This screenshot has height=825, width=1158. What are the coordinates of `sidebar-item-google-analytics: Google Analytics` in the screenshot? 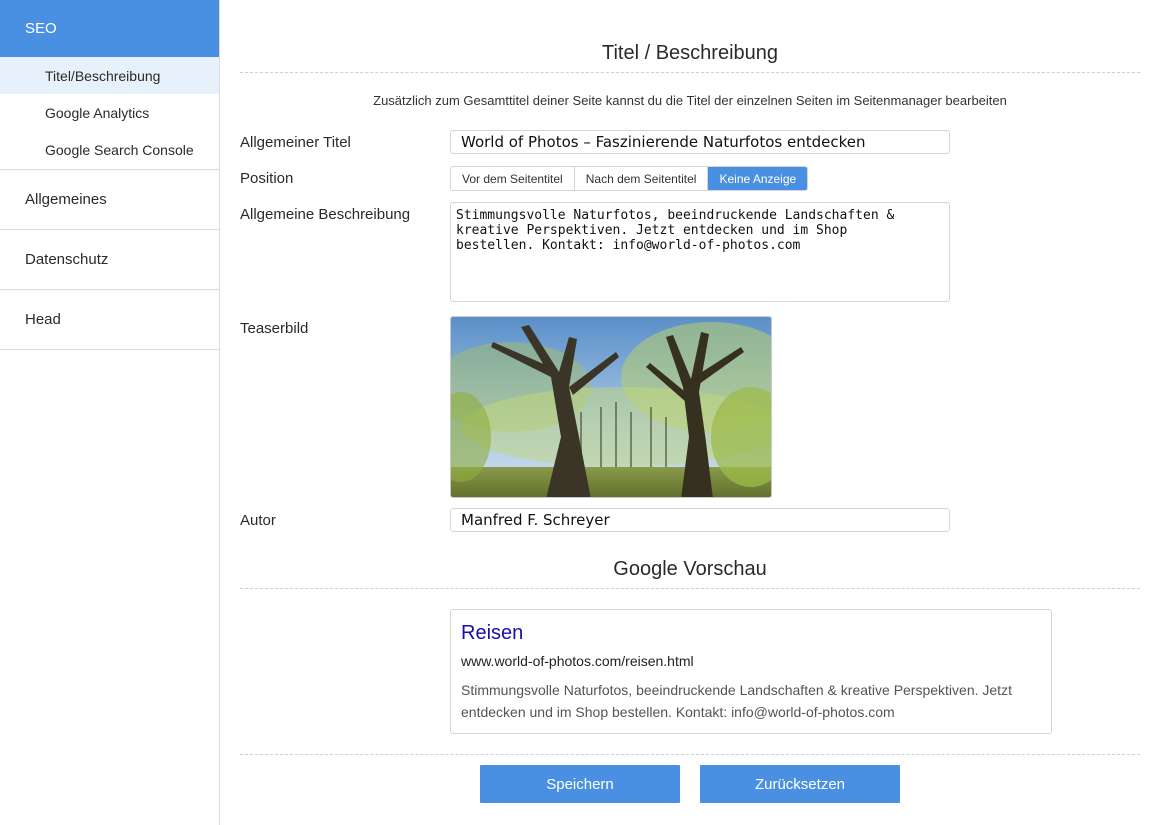 It's located at (109, 112).